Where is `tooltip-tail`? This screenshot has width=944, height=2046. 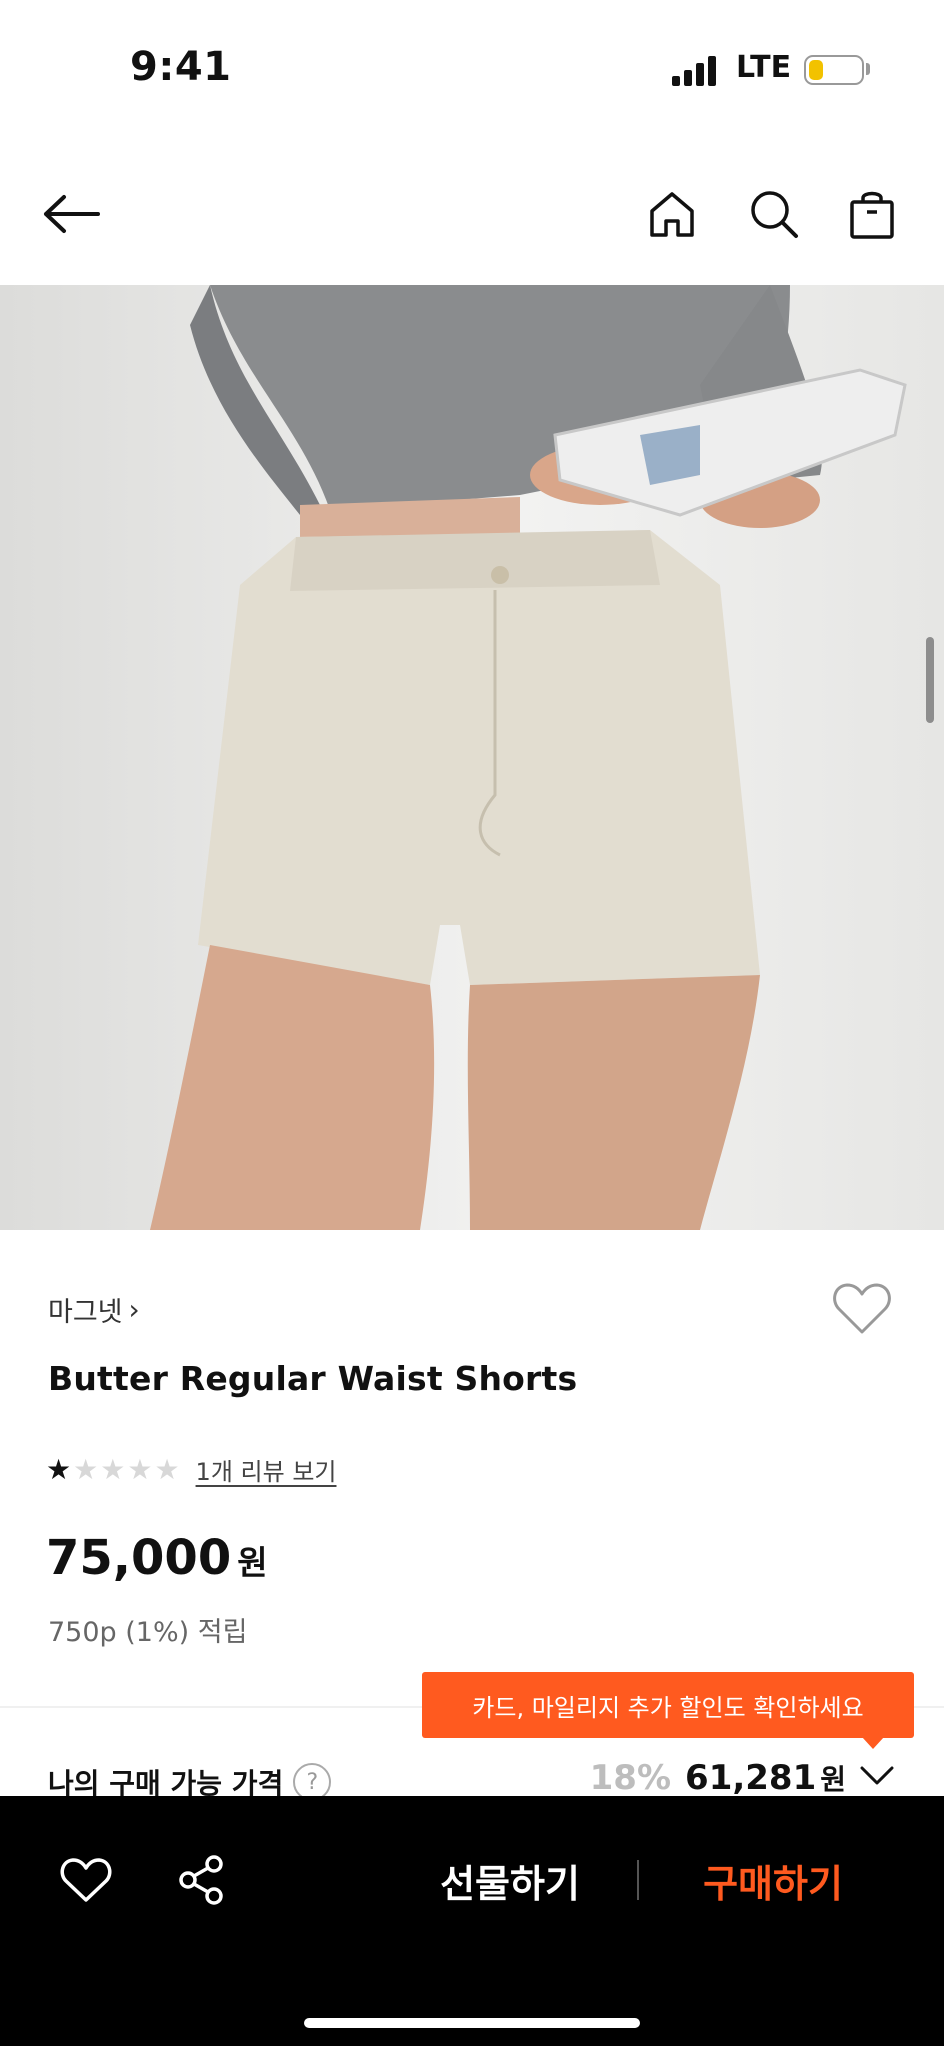 tooltip-tail is located at coordinates (873, 1743).